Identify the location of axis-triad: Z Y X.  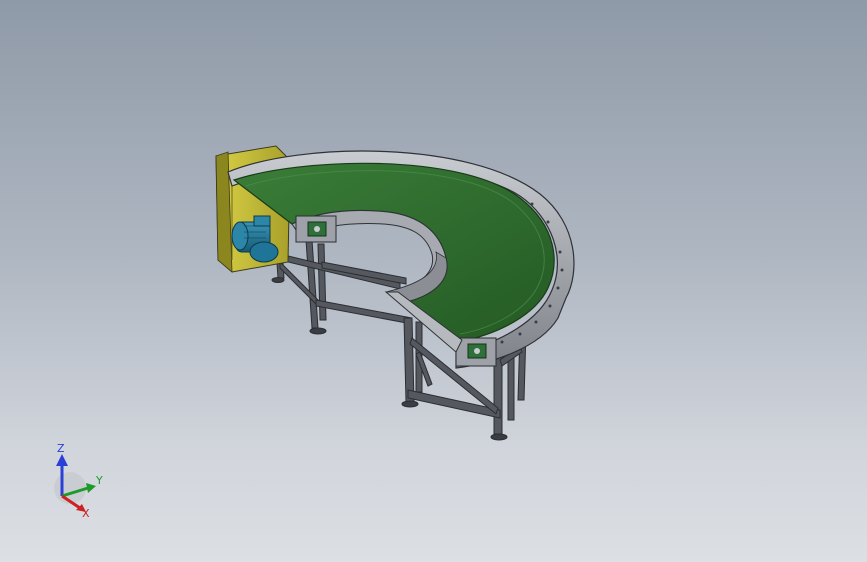
(80, 480).